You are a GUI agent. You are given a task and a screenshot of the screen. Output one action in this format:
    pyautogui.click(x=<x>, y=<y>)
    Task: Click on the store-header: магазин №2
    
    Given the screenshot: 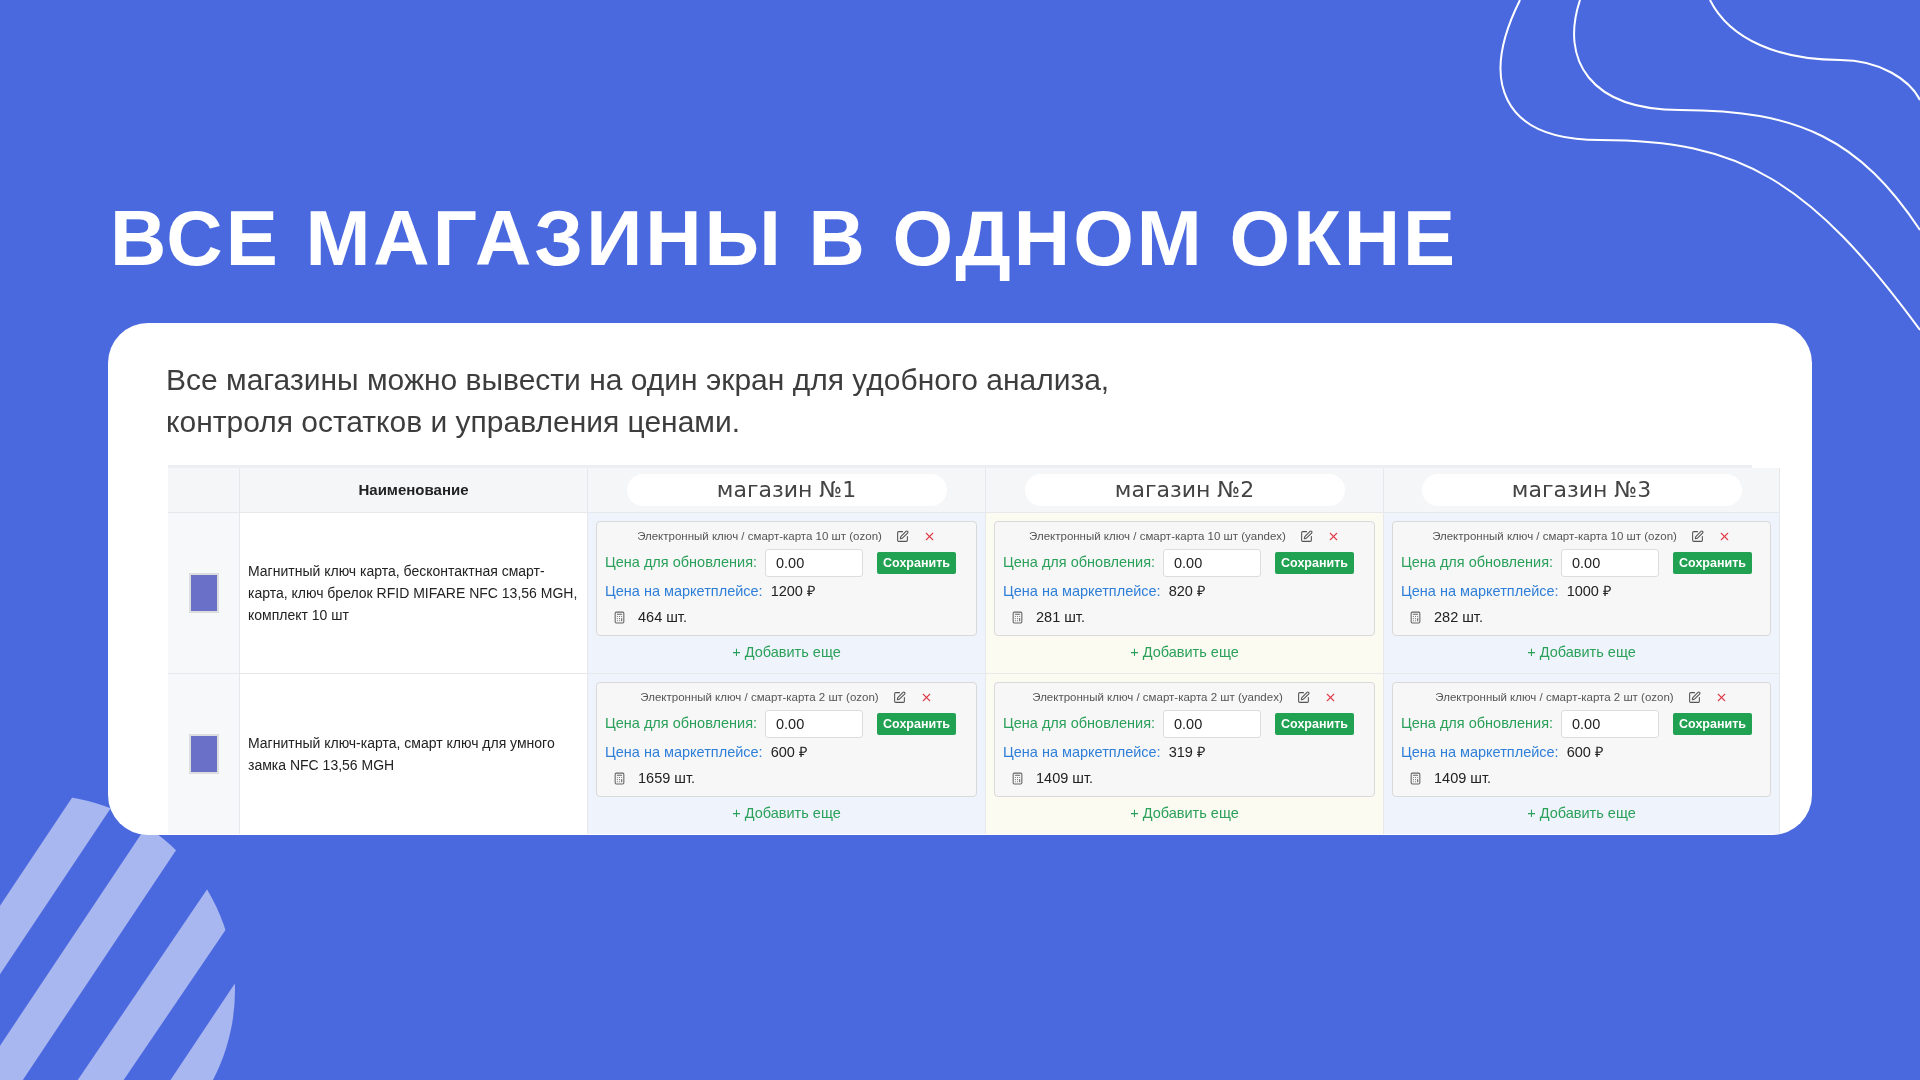 What is the action you would take?
    pyautogui.click(x=1184, y=490)
    